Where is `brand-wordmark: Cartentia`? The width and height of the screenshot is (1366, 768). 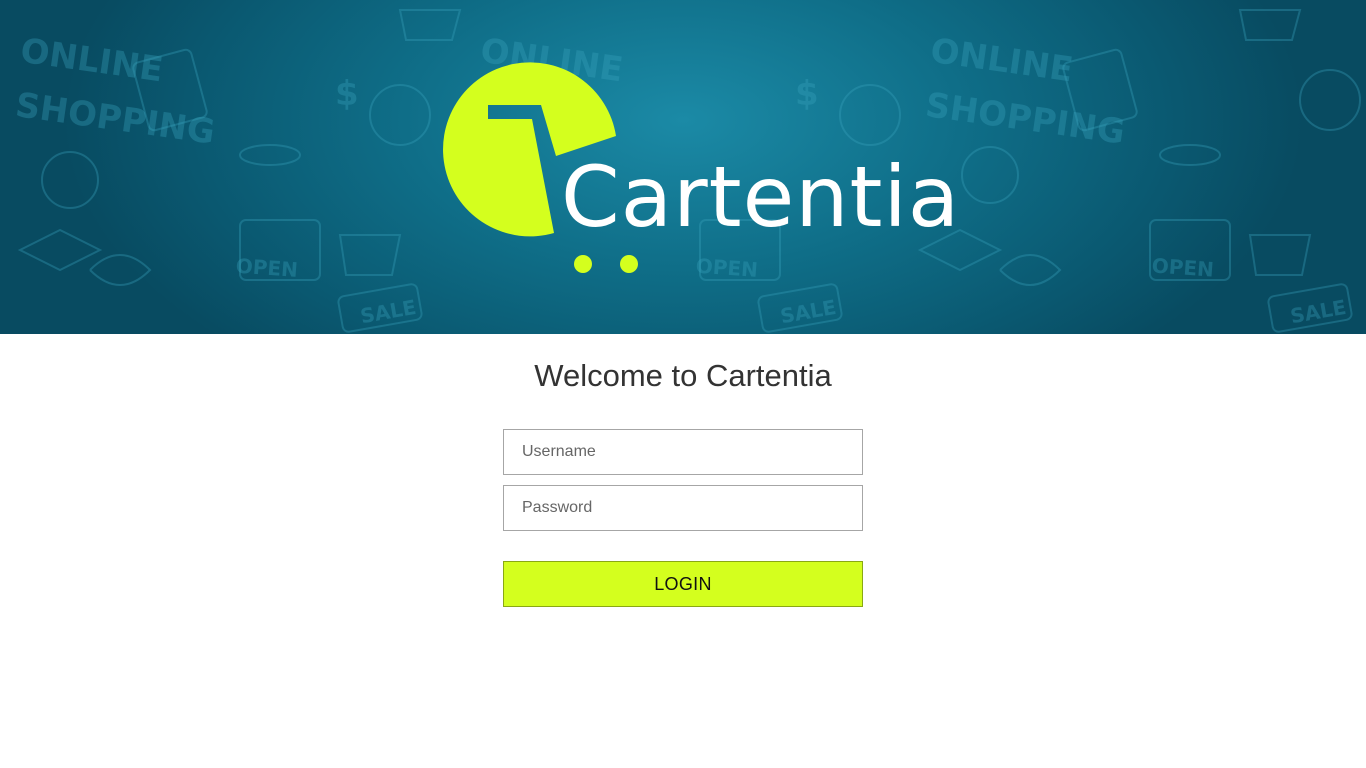 brand-wordmark: Cartentia is located at coordinates (761, 197).